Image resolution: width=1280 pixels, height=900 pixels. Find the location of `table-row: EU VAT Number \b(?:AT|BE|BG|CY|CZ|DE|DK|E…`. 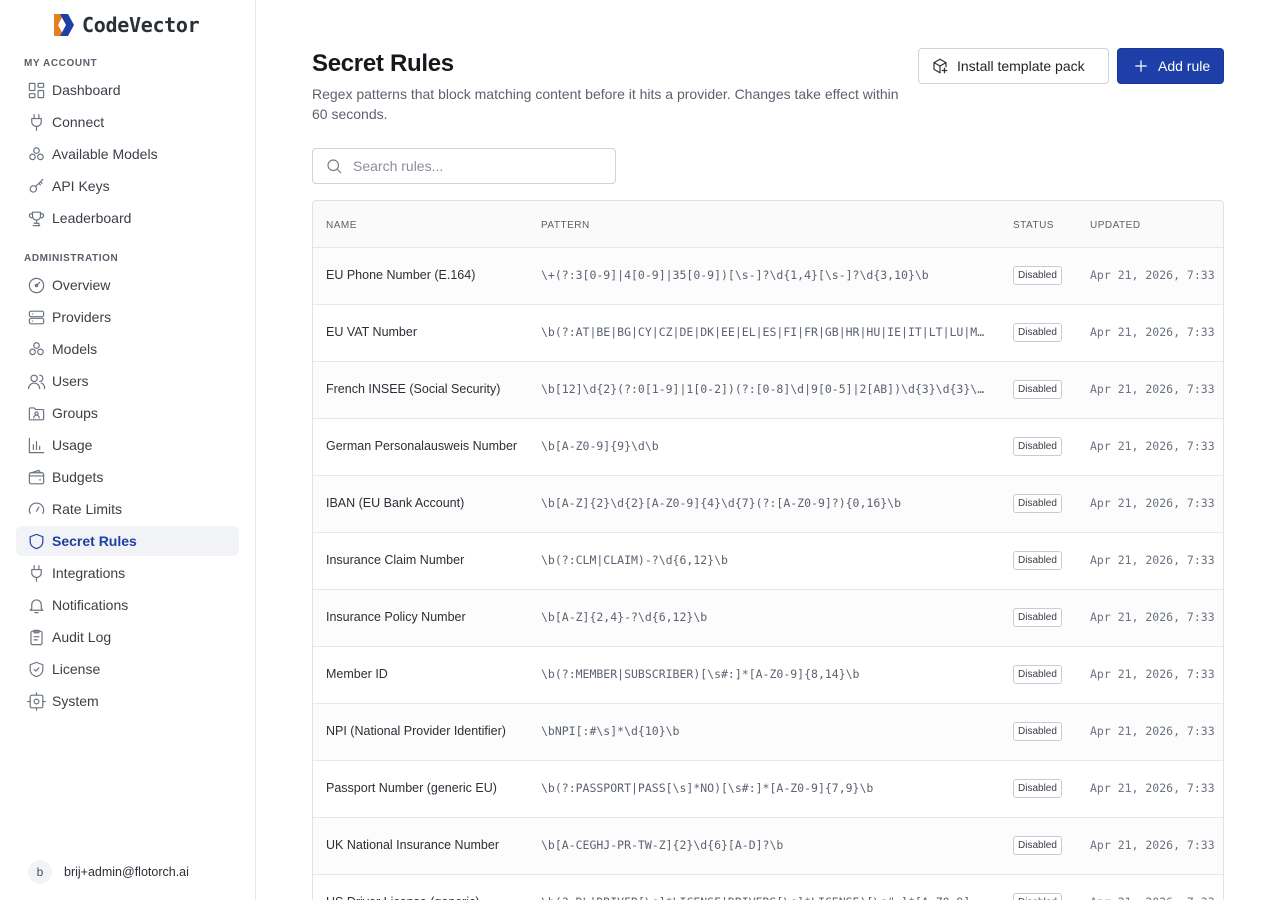

table-row: EU VAT Number \b(?:AT|BE|BG|CY|CZ|DE|DK|E… is located at coordinates (768, 333).